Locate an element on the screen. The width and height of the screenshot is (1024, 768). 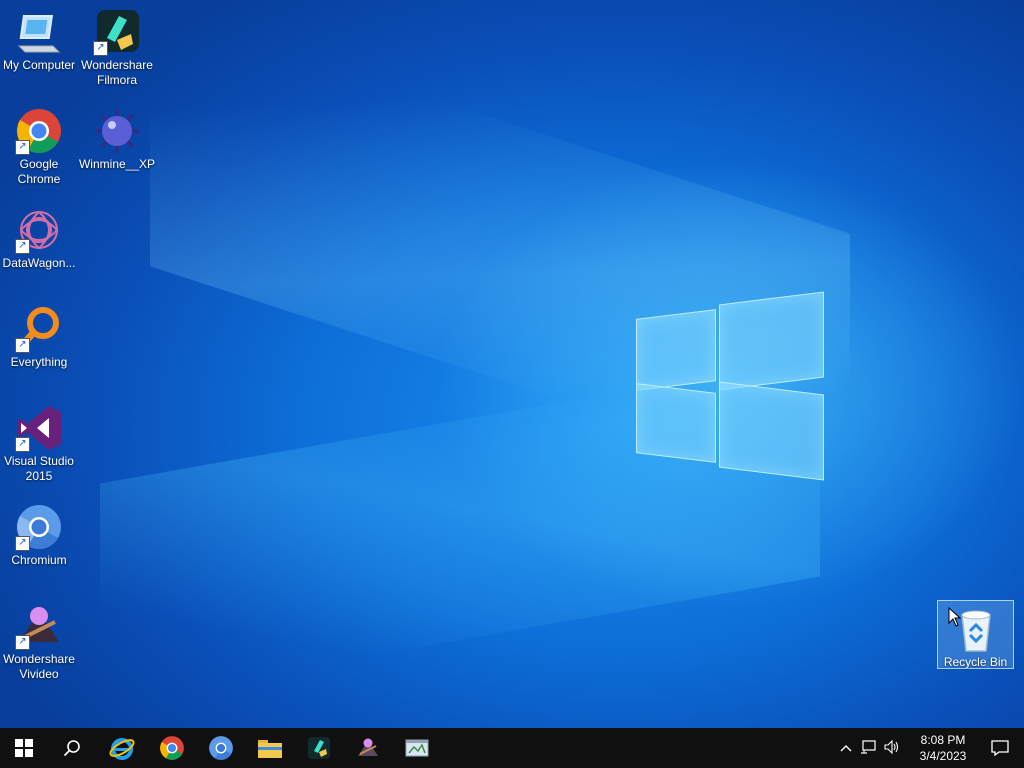
search-icon is located at coordinates (71, 748).